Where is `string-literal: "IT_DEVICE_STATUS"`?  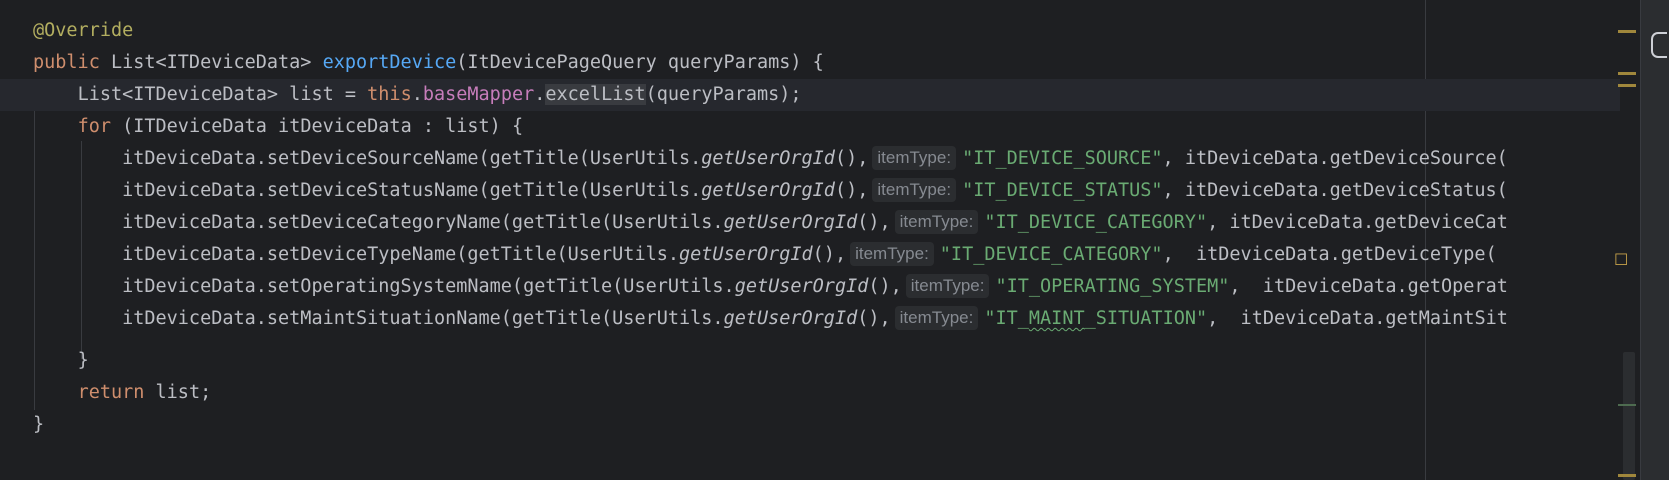
string-literal: "IT_DEVICE_STATUS" is located at coordinates (1062, 190).